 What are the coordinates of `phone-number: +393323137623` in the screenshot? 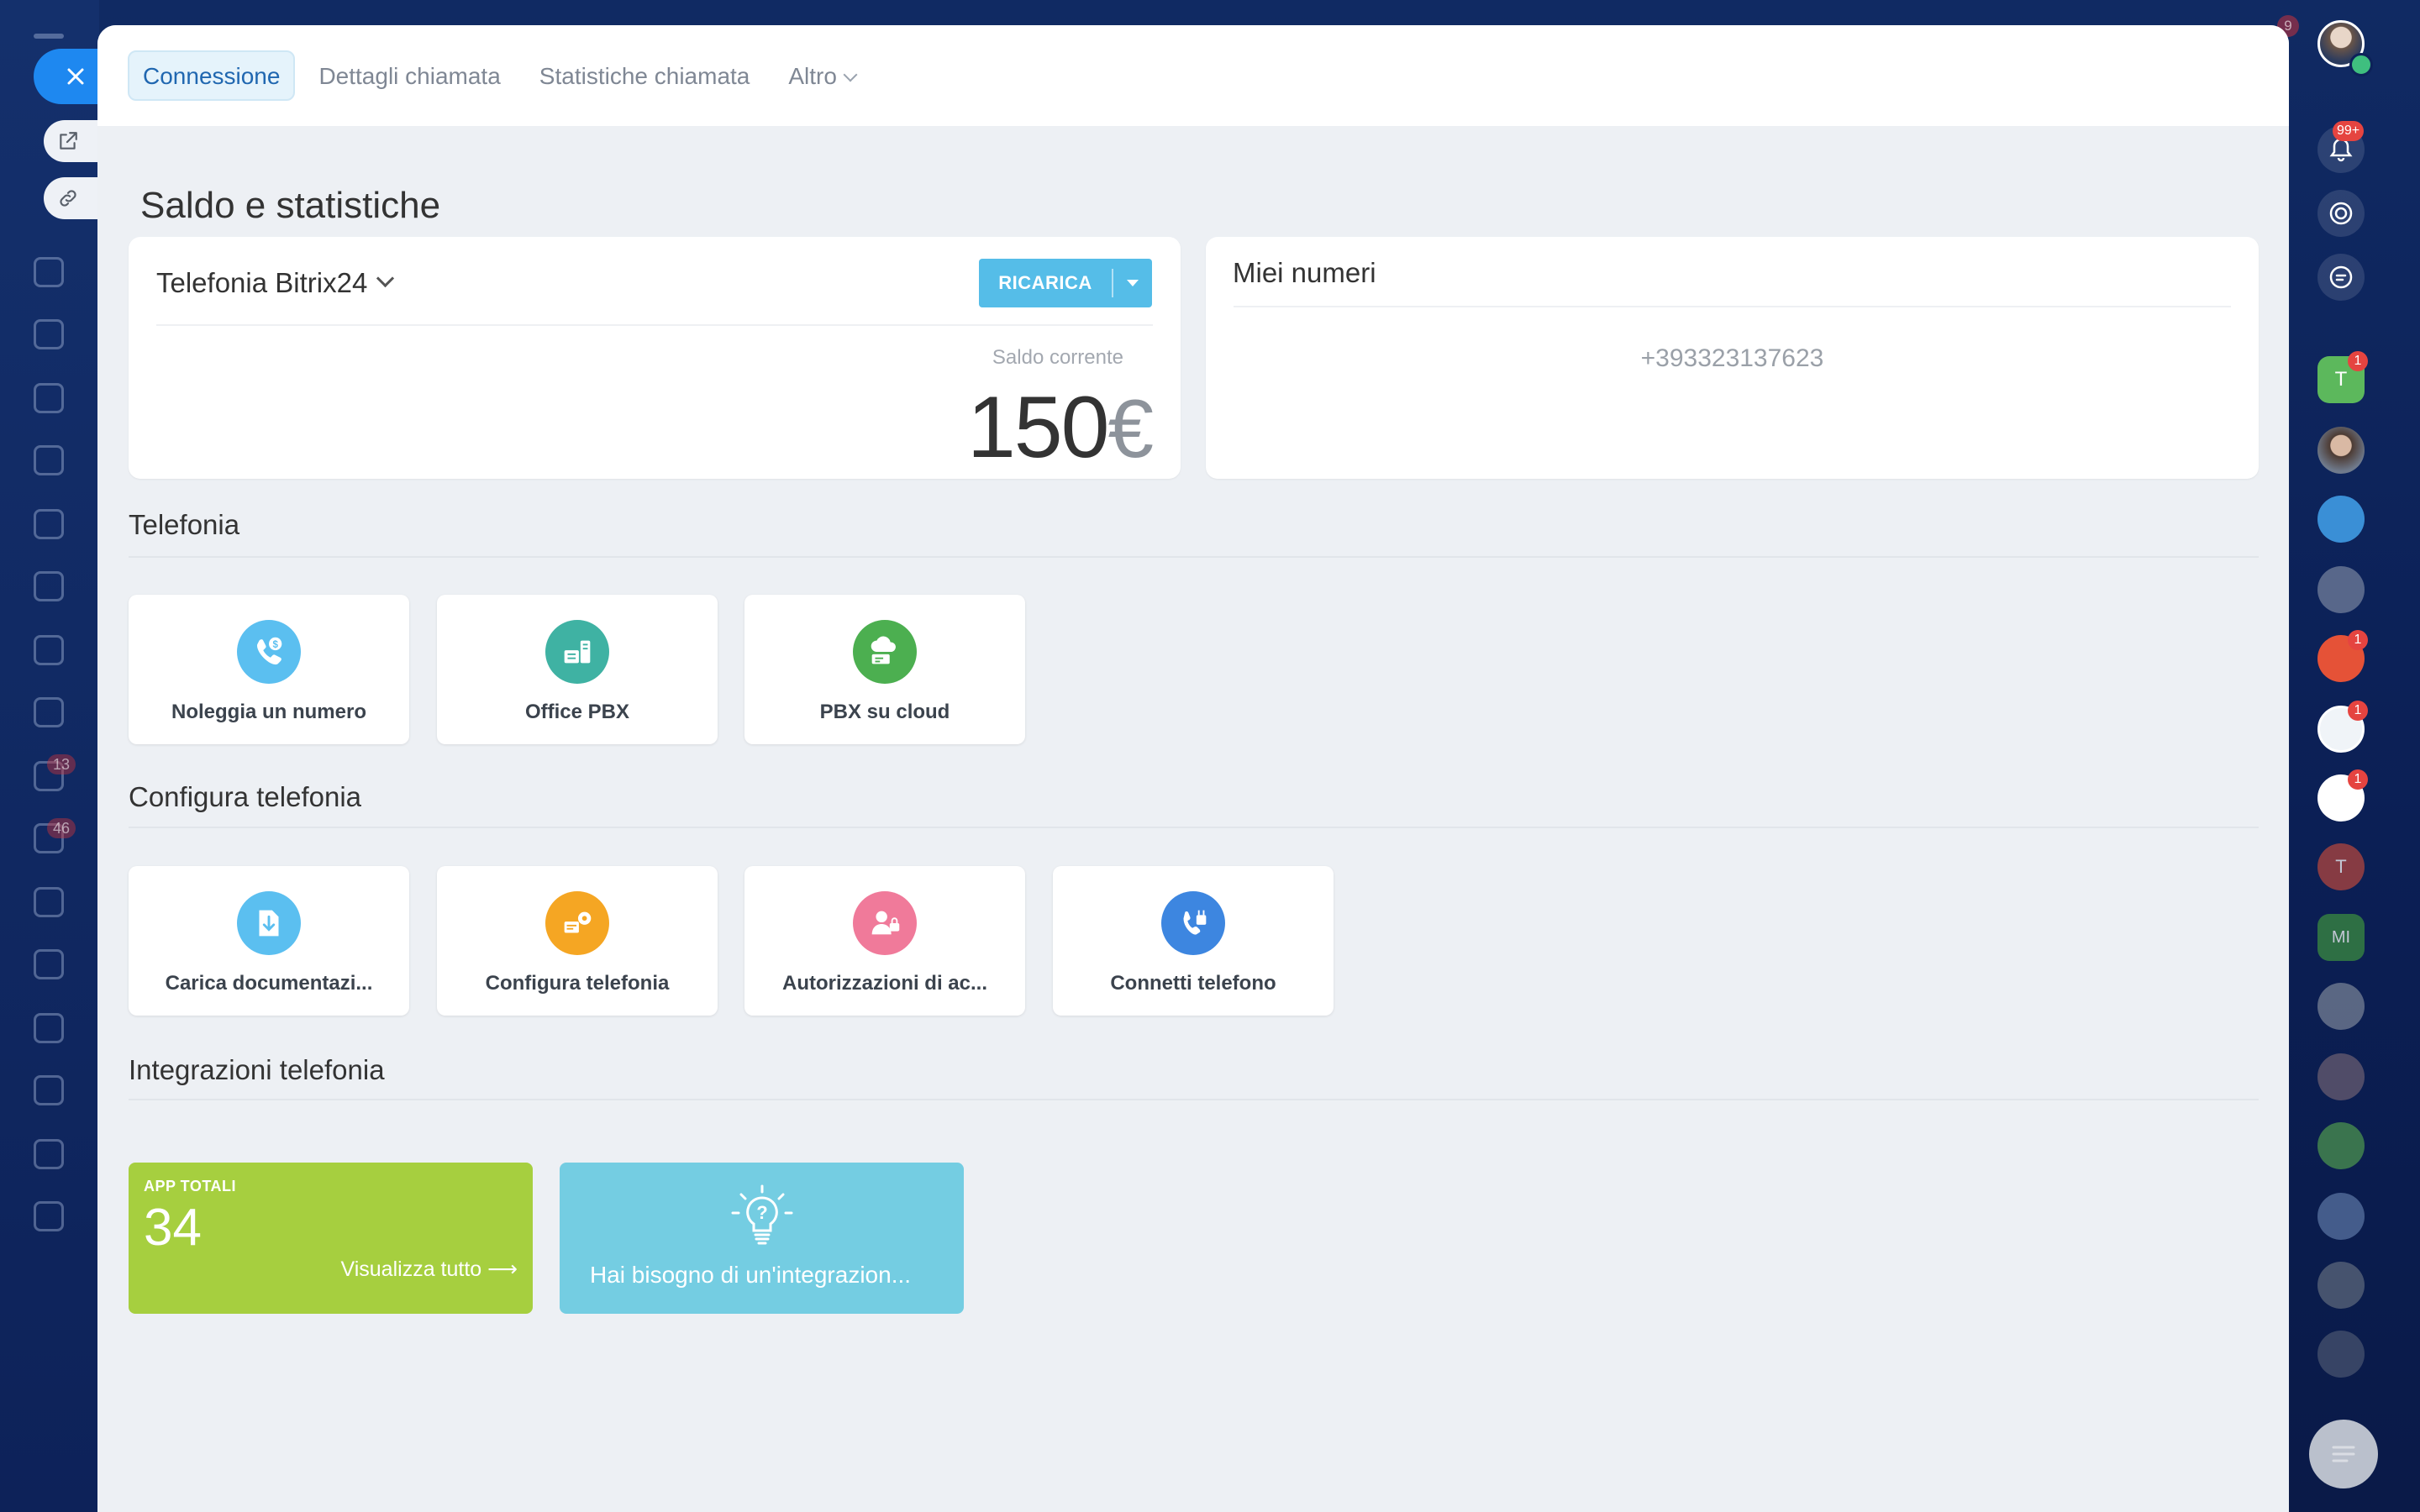 It's located at (1732, 358).